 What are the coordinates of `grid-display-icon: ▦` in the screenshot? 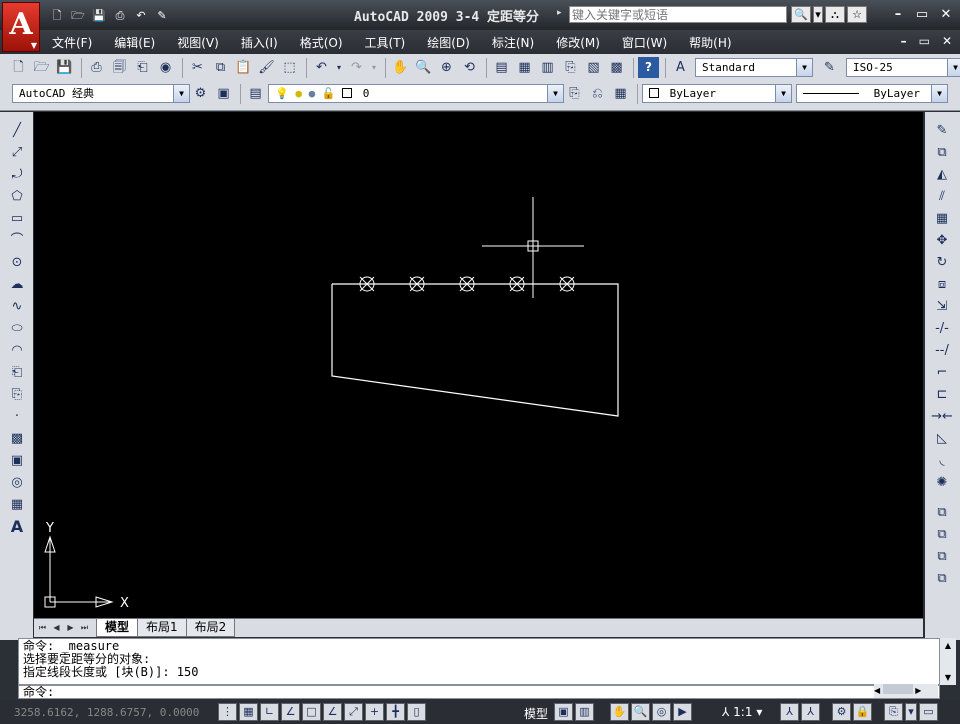 It's located at (248, 712).